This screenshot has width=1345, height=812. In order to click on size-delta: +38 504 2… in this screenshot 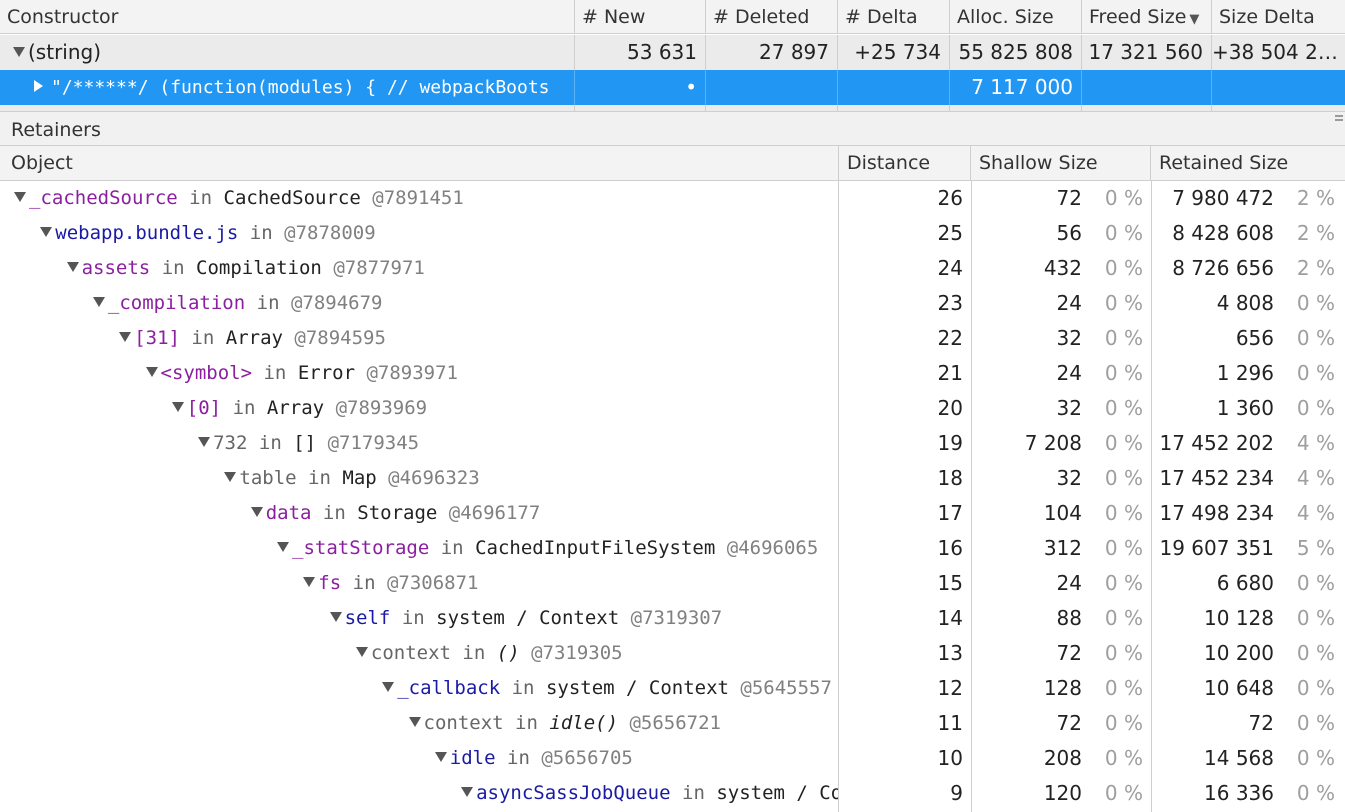, I will do `click(1275, 52)`.